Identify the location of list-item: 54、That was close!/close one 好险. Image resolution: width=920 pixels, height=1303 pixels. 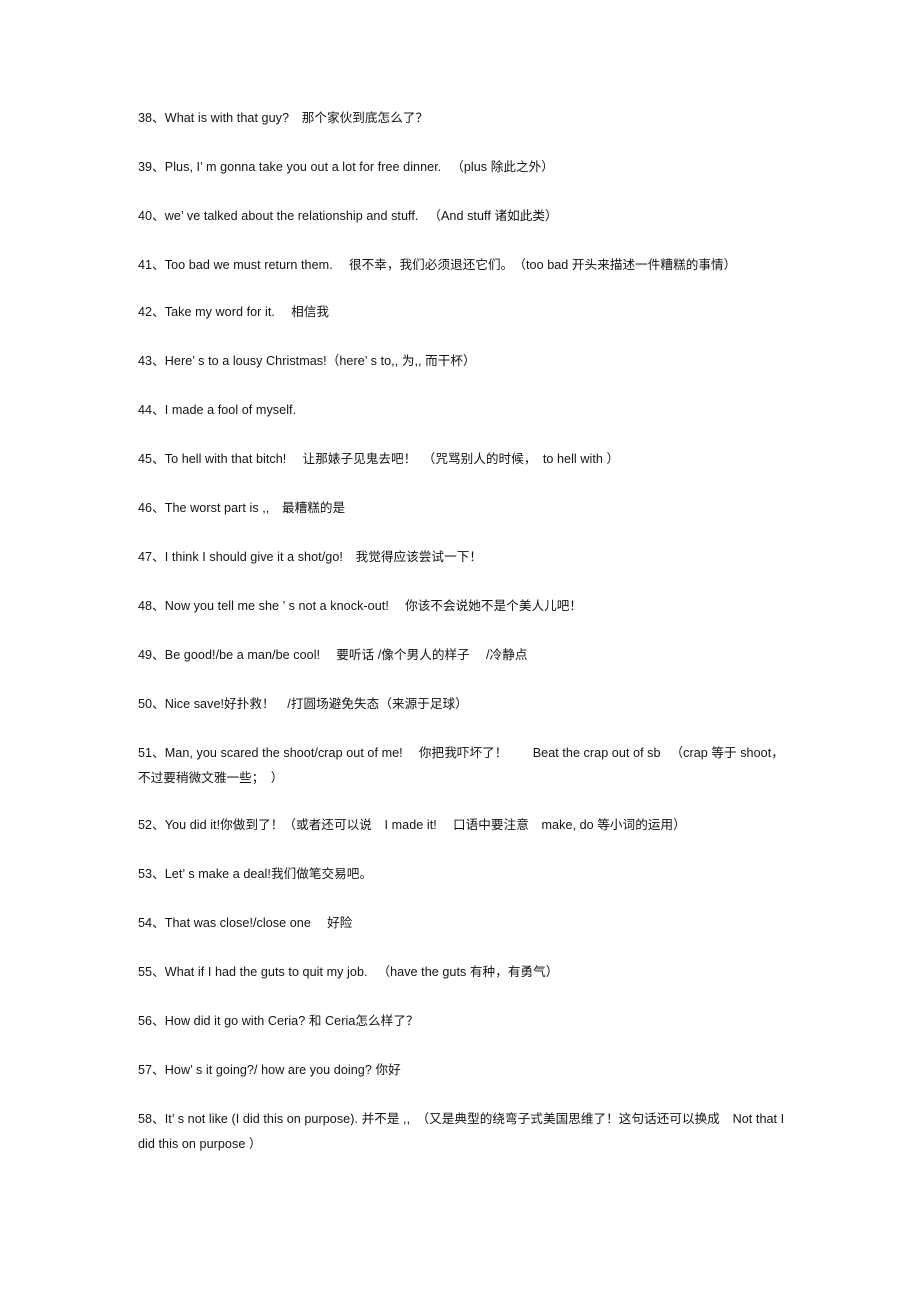
(245, 923).